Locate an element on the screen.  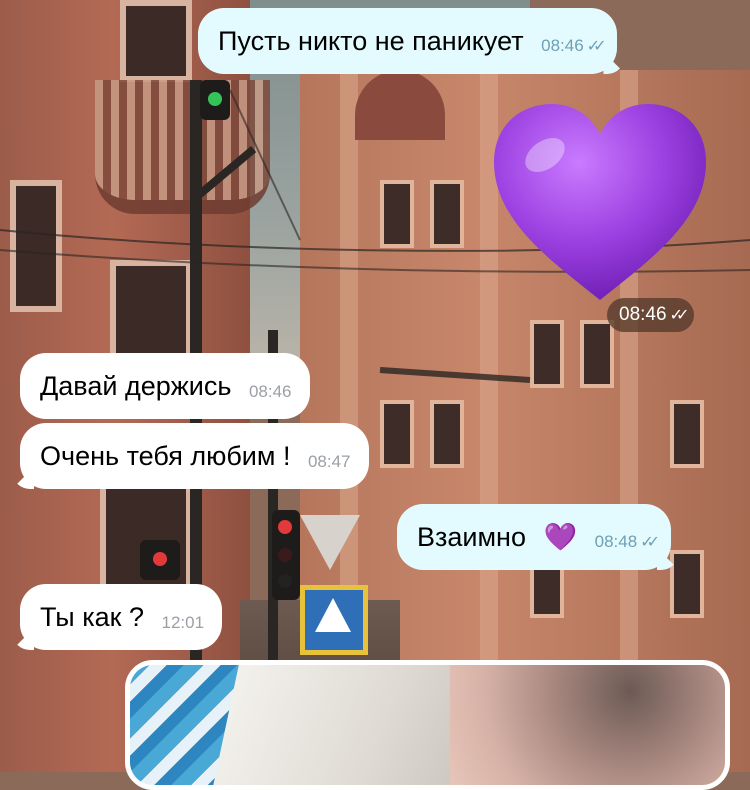
message-time: 08:47 is located at coordinates (329, 461).